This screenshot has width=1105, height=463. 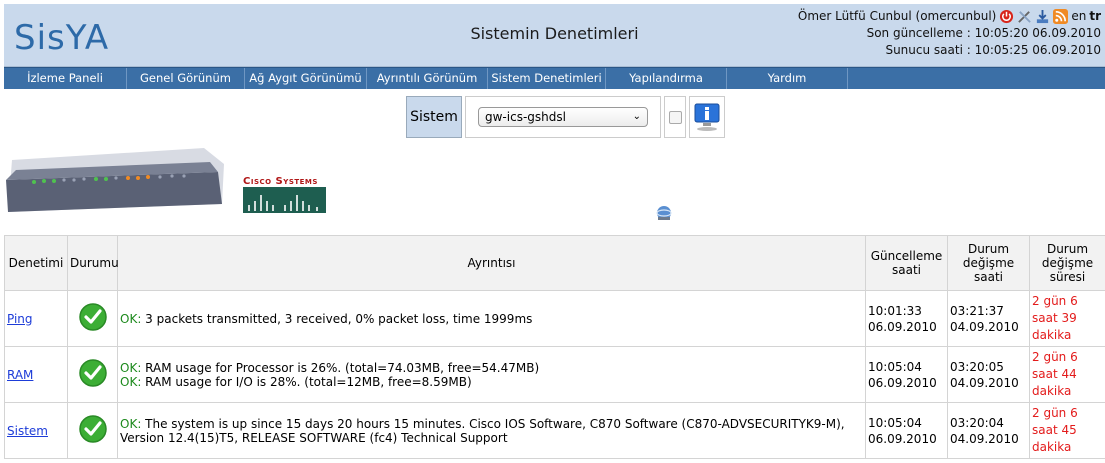 I want to click on nav-item-general-view: Genel Görünüm, so click(x=186, y=78).